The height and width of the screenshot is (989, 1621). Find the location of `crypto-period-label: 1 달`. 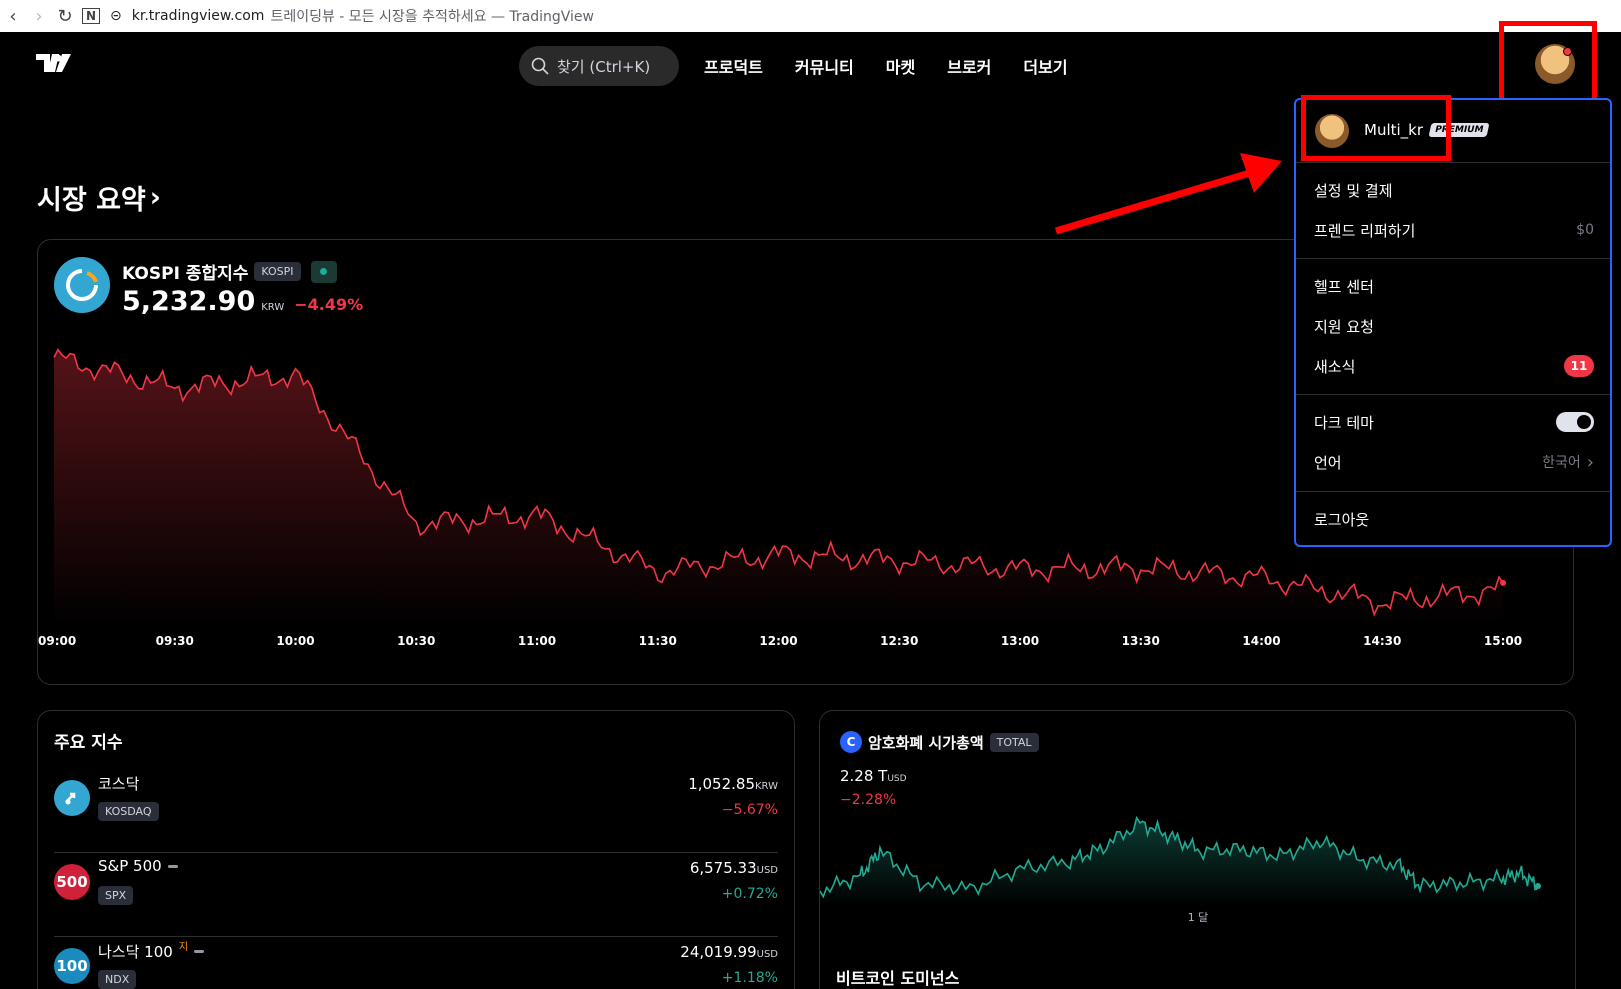

crypto-period-label: 1 달 is located at coordinates (1198, 917).